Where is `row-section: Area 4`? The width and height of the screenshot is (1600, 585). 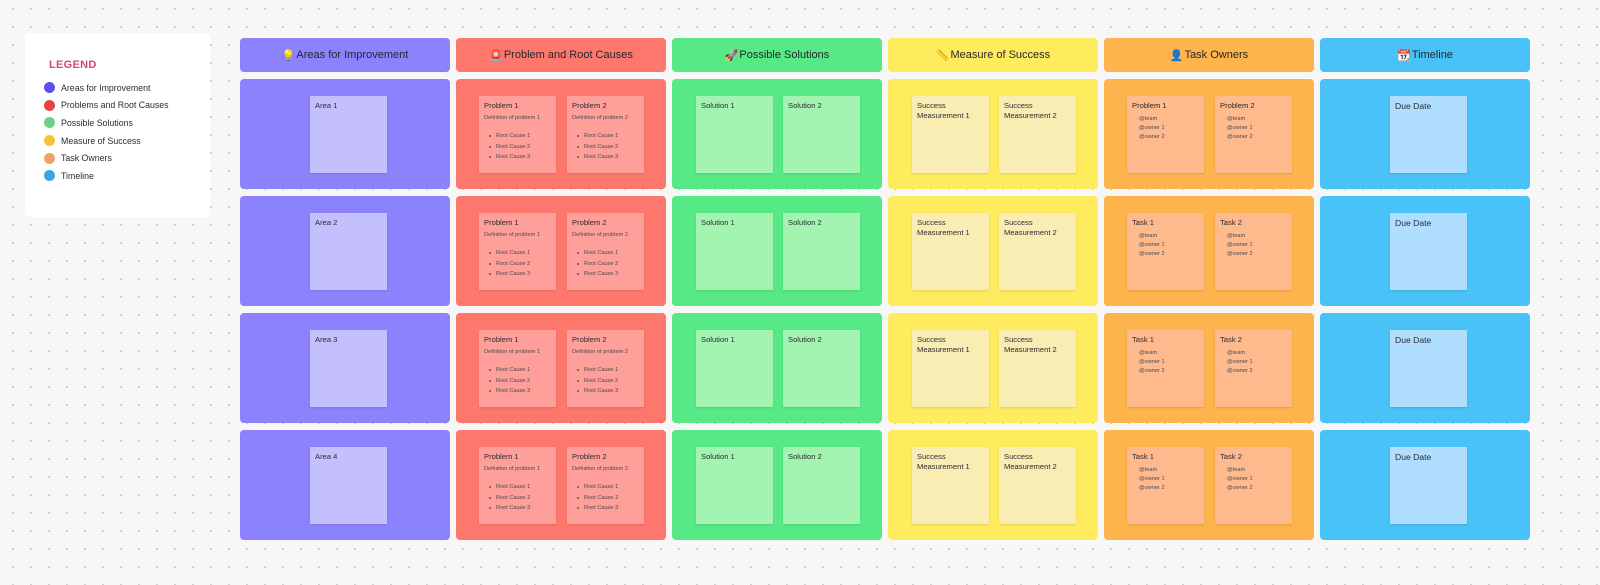 row-section: Area 4 is located at coordinates (345, 485).